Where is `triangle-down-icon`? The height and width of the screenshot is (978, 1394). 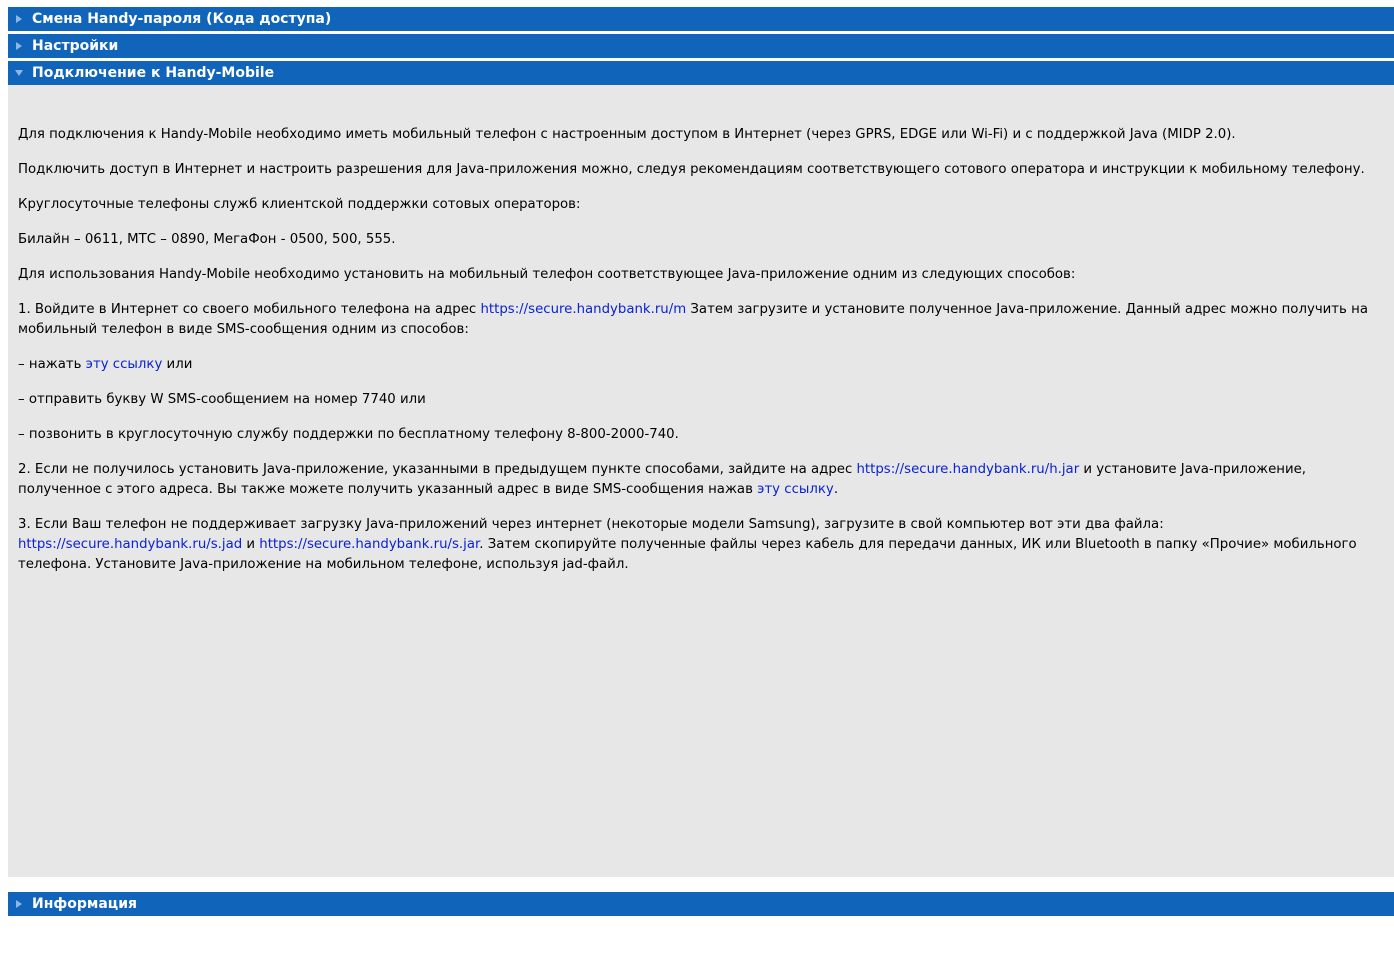 triangle-down-icon is located at coordinates (19, 73).